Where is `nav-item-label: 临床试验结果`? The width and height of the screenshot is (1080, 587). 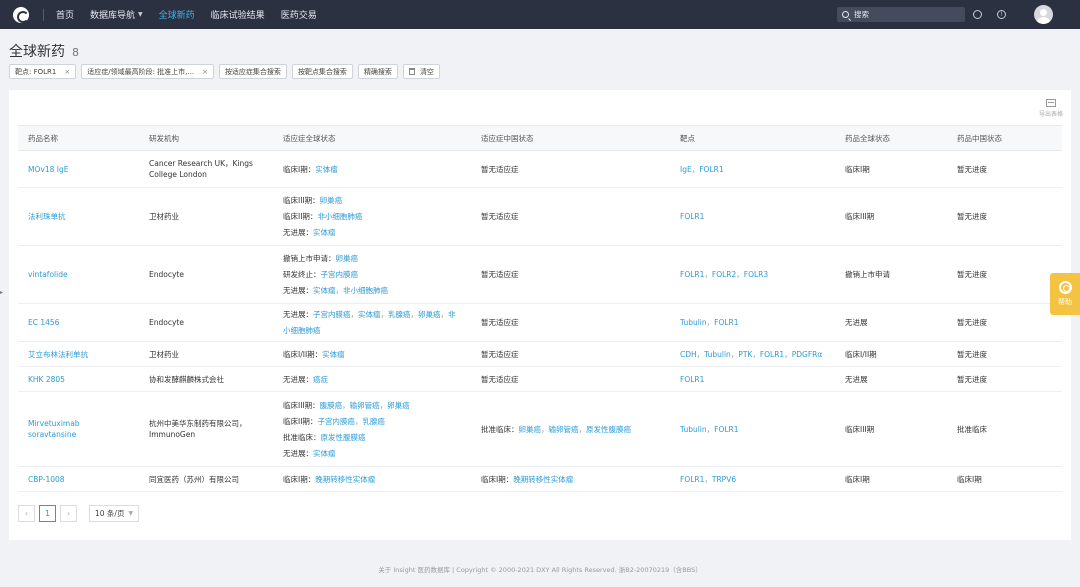 nav-item-label: 临床试验结果 is located at coordinates (237, 16).